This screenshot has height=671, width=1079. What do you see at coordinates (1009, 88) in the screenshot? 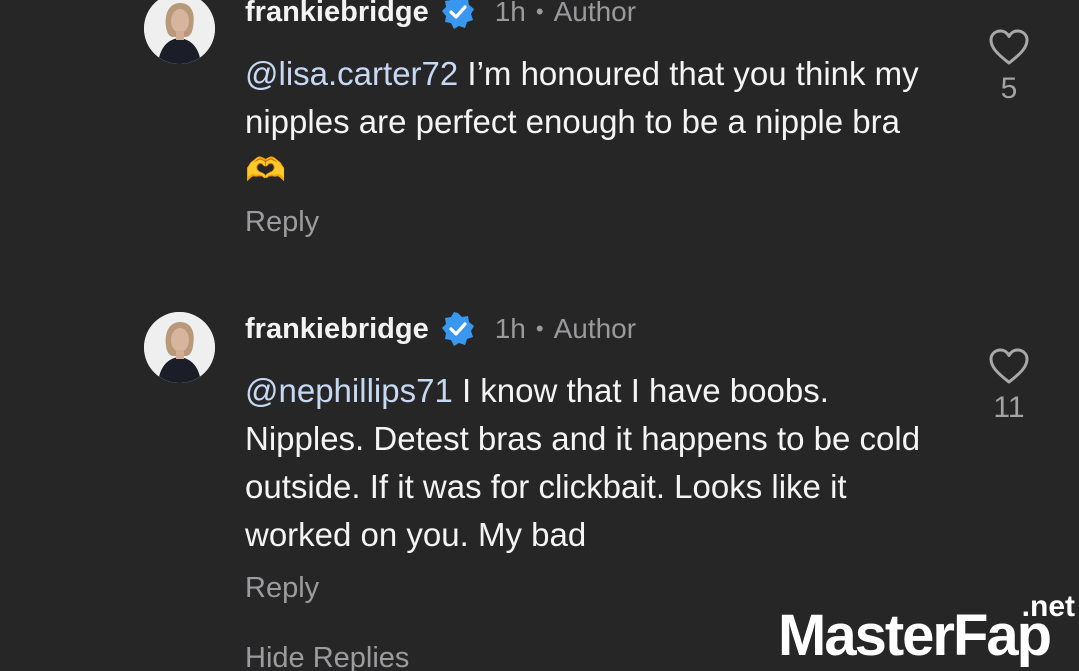
I see `like-count: 5` at bounding box center [1009, 88].